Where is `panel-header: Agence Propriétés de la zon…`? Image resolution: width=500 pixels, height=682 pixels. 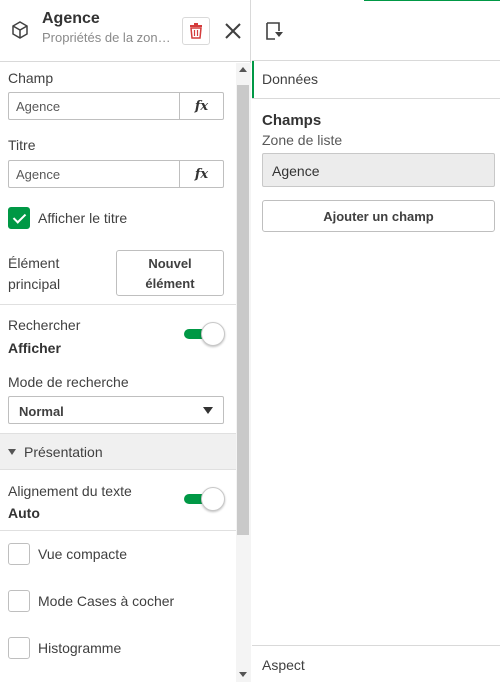
panel-header: Agence Propriétés de la zon… is located at coordinates (125, 31).